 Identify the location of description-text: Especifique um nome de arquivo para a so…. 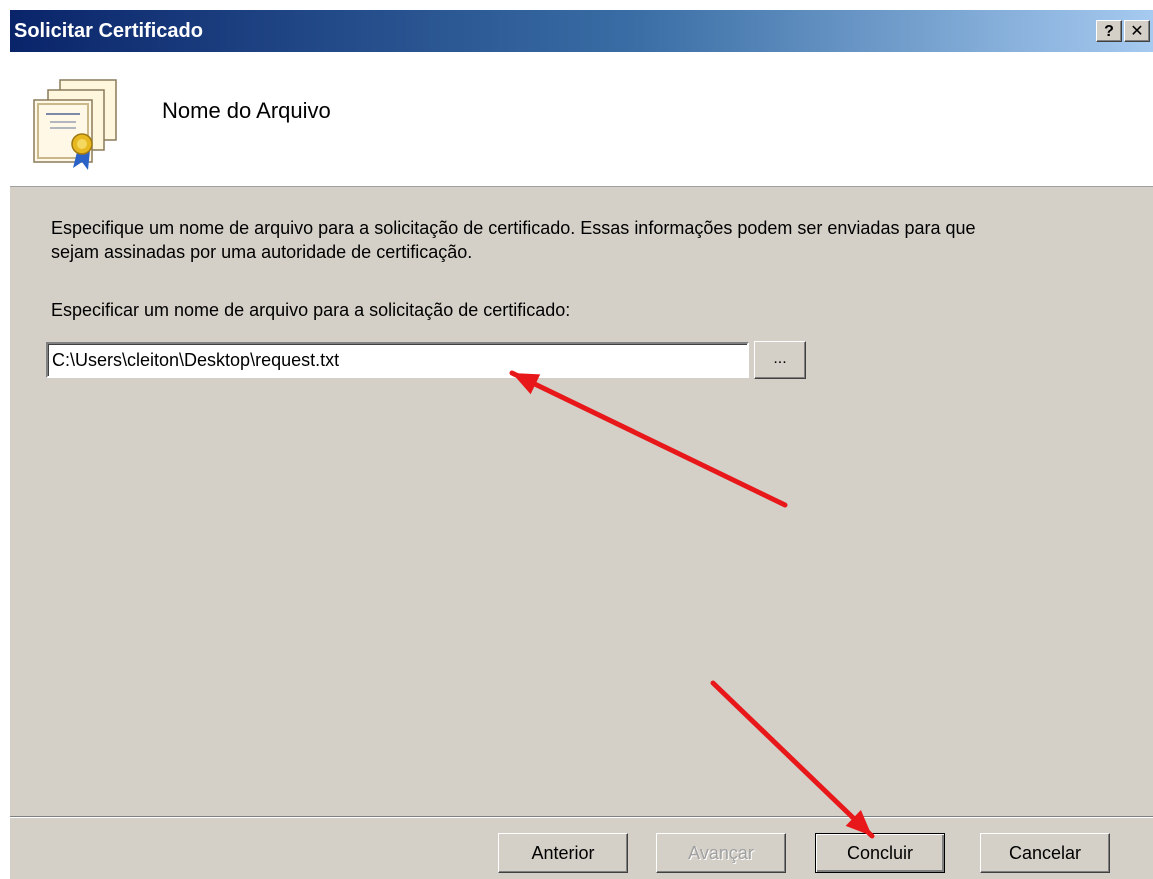
(513, 240).